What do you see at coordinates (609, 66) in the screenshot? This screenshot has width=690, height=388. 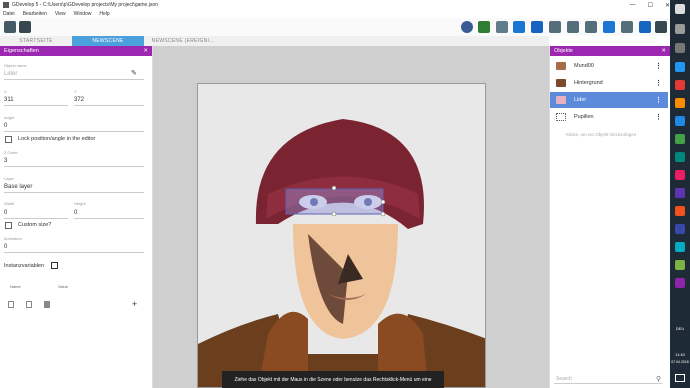 I see `object-item-mund00: Mund00 ⋮` at bounding box center [609, 66].